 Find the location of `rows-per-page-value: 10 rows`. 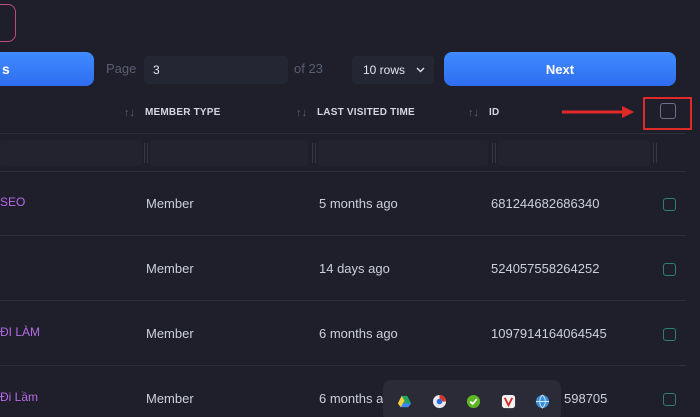

rows-per-page-value: 10 rows is located at coordinates (384, 70).